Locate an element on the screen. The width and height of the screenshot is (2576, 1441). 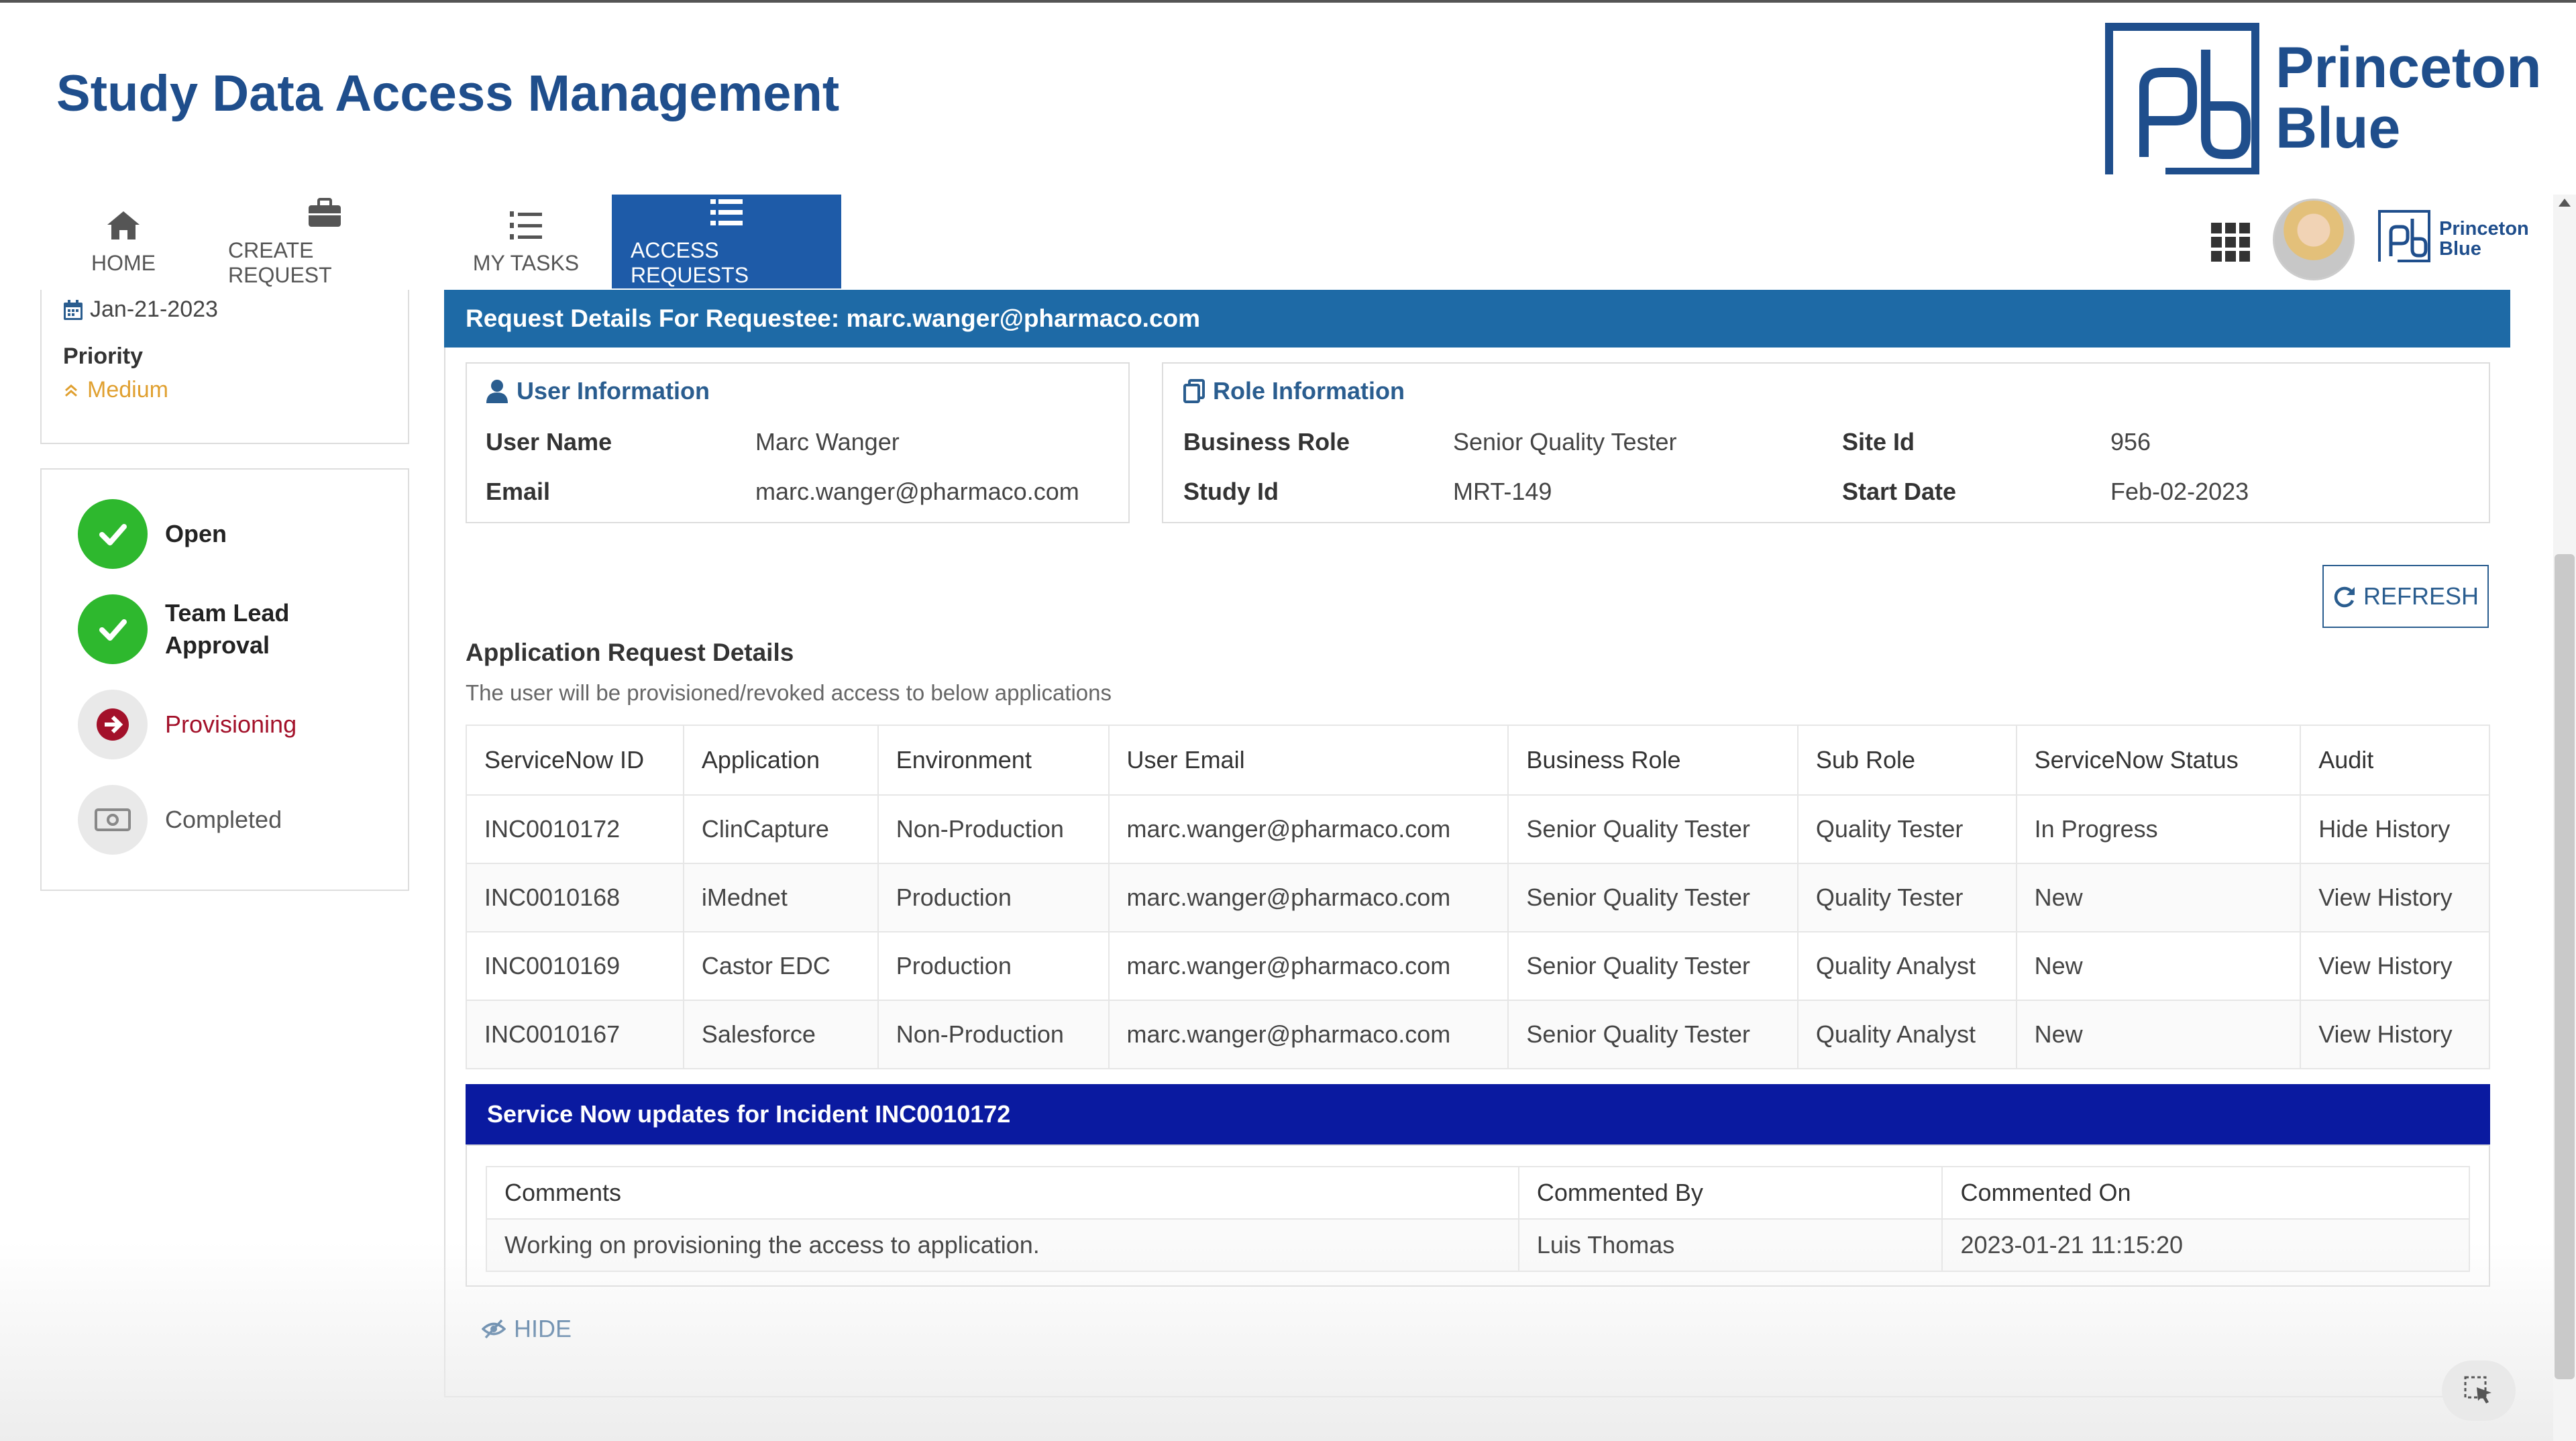
money-icon is located at coordinates (113, 820).